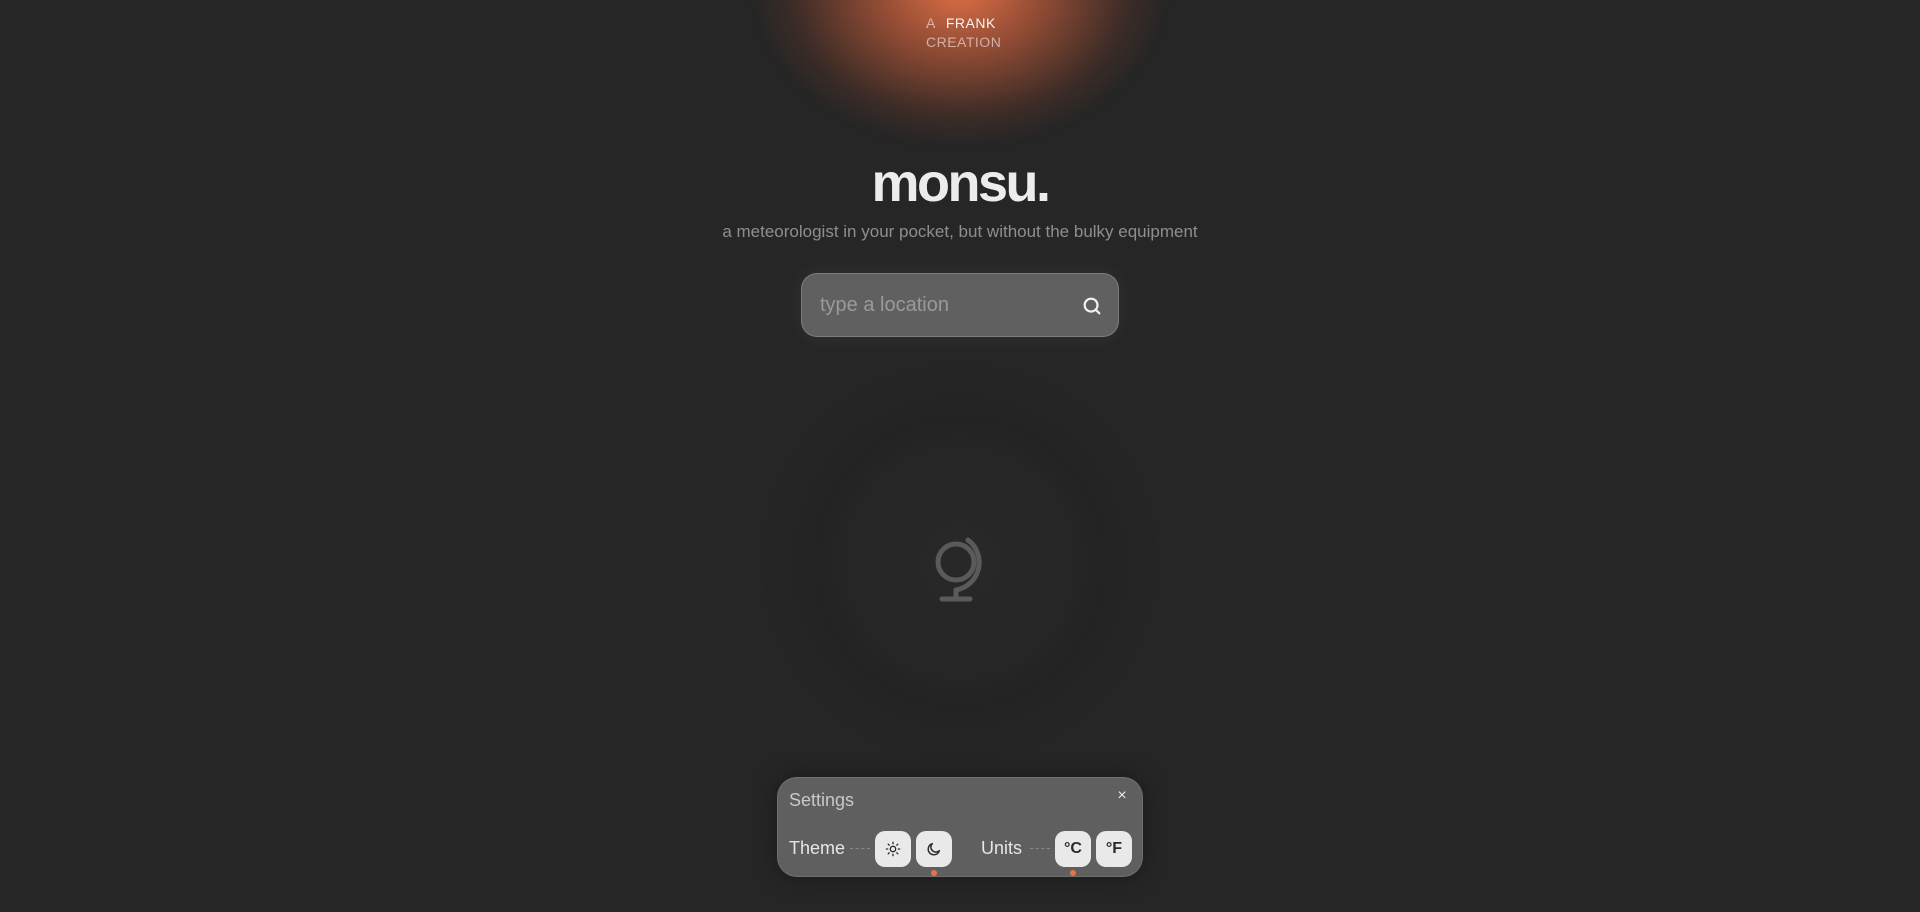 Image resolution: width=1920 pixels, height=912 pixels. I want to click on units-label: Units, so click(1002, 848).